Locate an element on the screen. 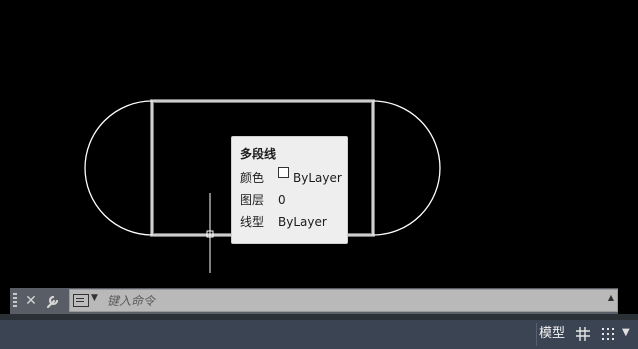  command-placeholder: 键入命令 is located at coordinates (131, 301).